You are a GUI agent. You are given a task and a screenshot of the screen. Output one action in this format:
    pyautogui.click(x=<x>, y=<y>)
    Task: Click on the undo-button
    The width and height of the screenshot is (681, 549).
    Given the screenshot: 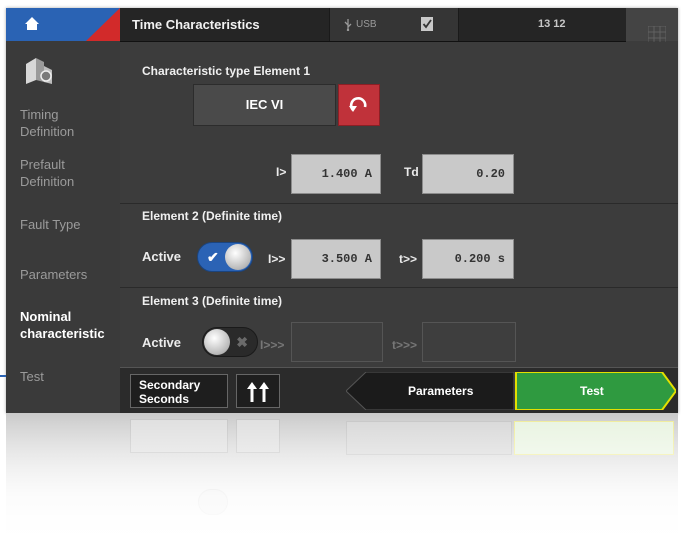 What is the action you would take?
    pyautogui.click(x=359, y=105)
    